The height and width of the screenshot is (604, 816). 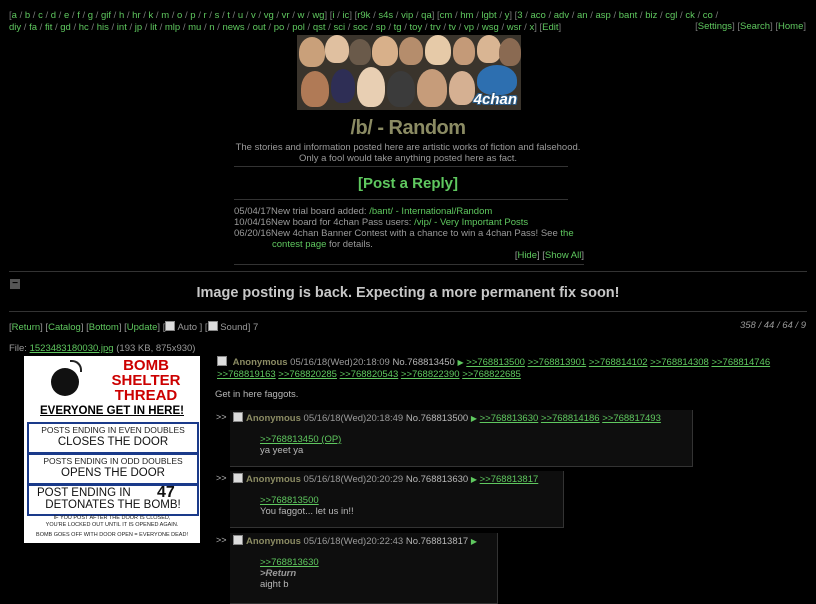 I want to click on board-link-sci: sci, so click(x=339, y=27).